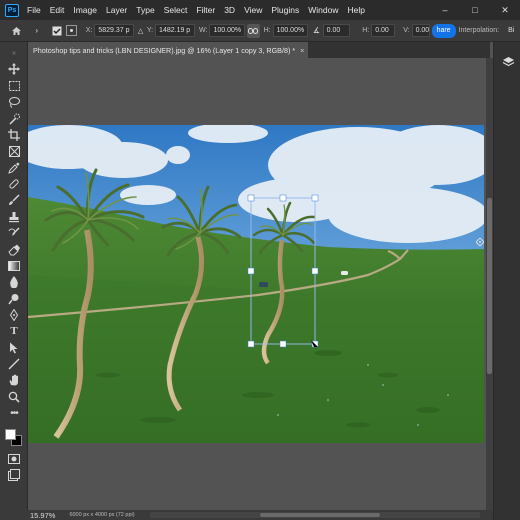 The height and width of the screenshot is (520, 520). What do you see at coordinates (145, 10) in the screenshot?
I see `menu-type: Type` at bounding box center [145, 10].